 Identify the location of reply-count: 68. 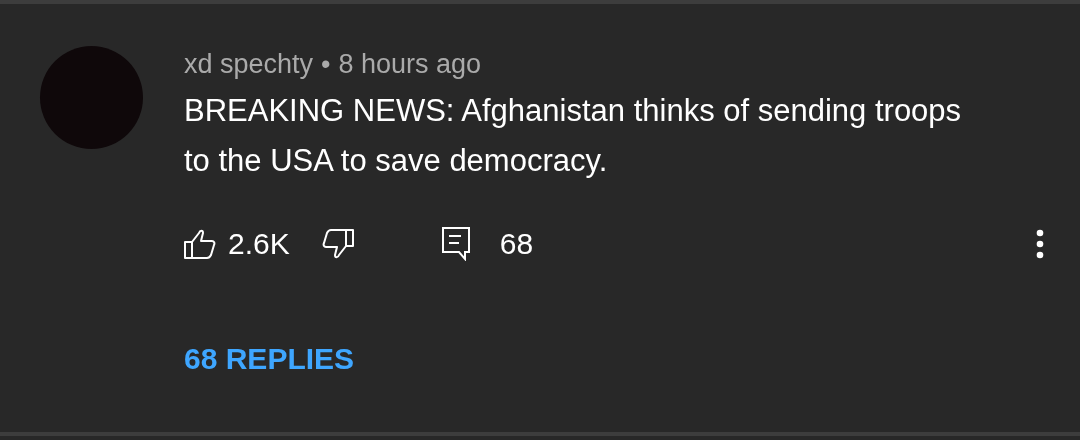
(516, 244).